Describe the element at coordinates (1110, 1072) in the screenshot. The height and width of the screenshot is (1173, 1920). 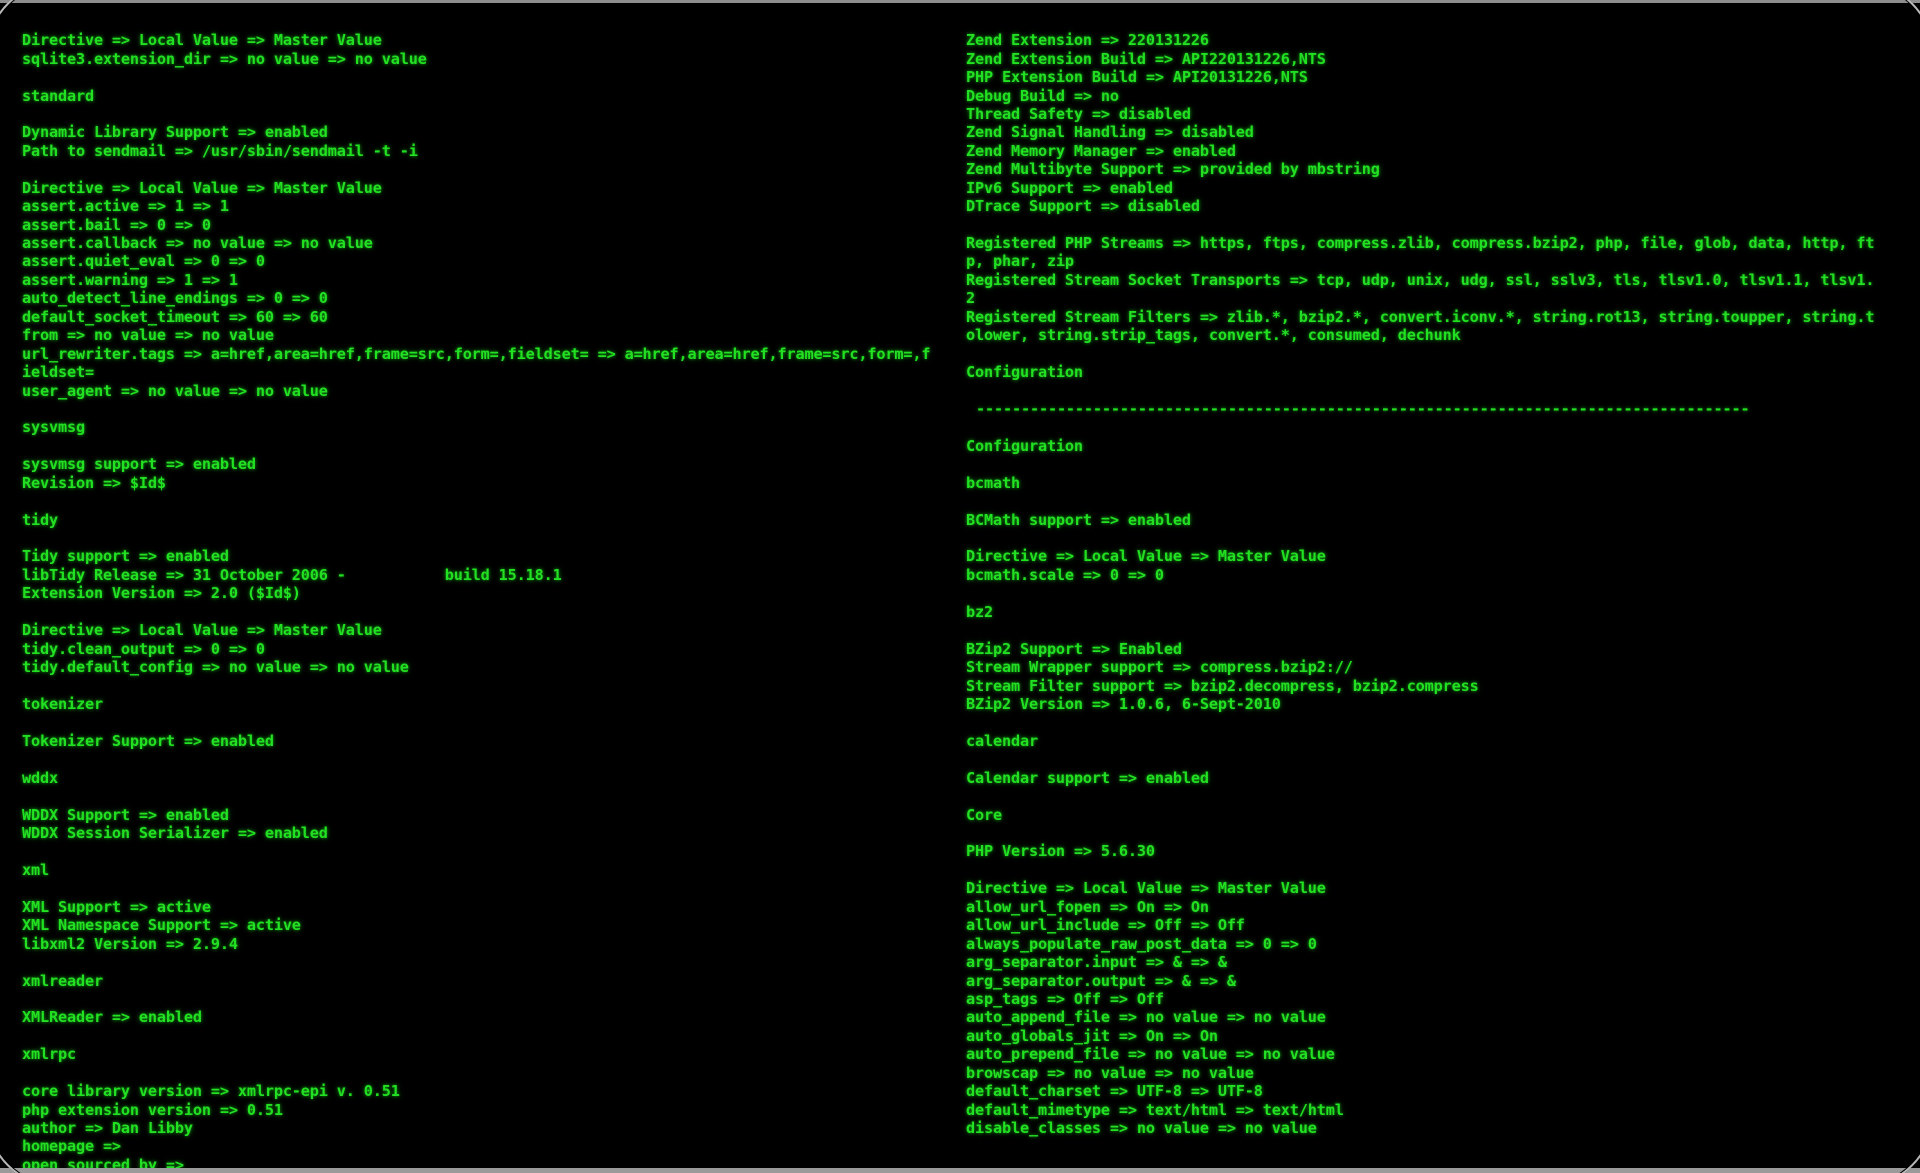
I see `output-line: browscap => no value => no value` at that location.